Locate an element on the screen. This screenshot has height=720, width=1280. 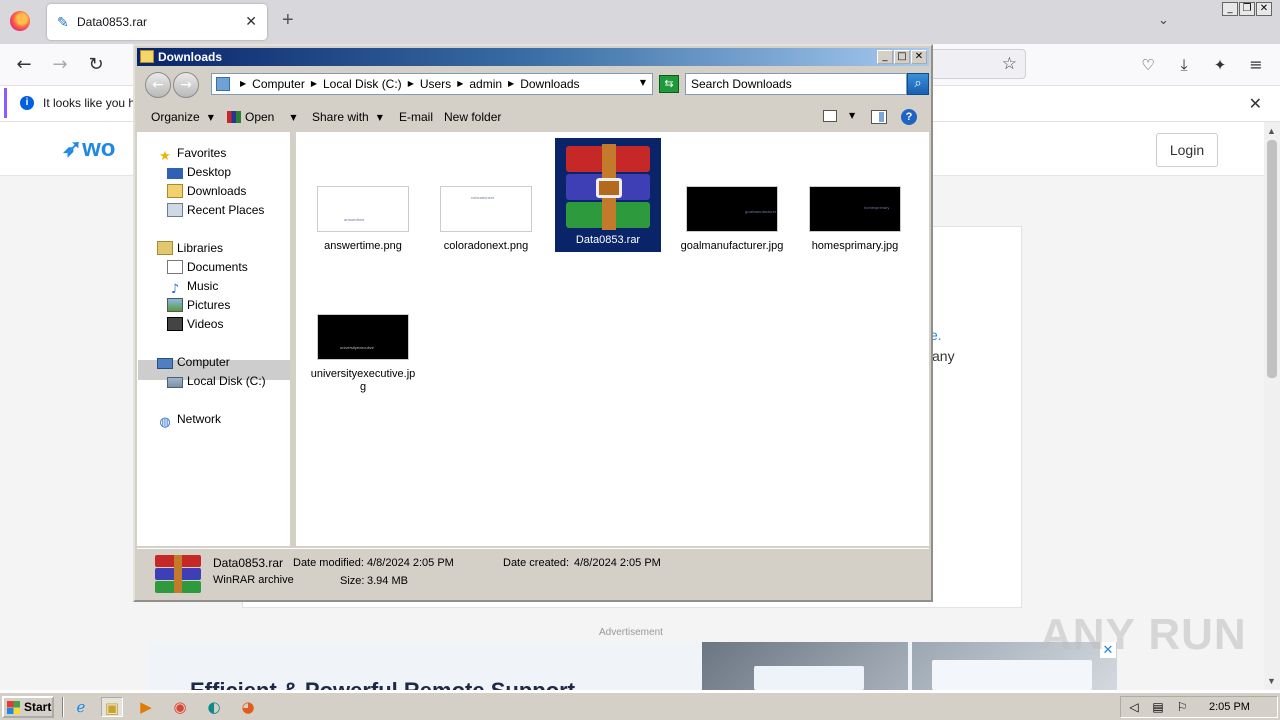
extensions-icon: ✦ is located at coordinates (1220, 65).